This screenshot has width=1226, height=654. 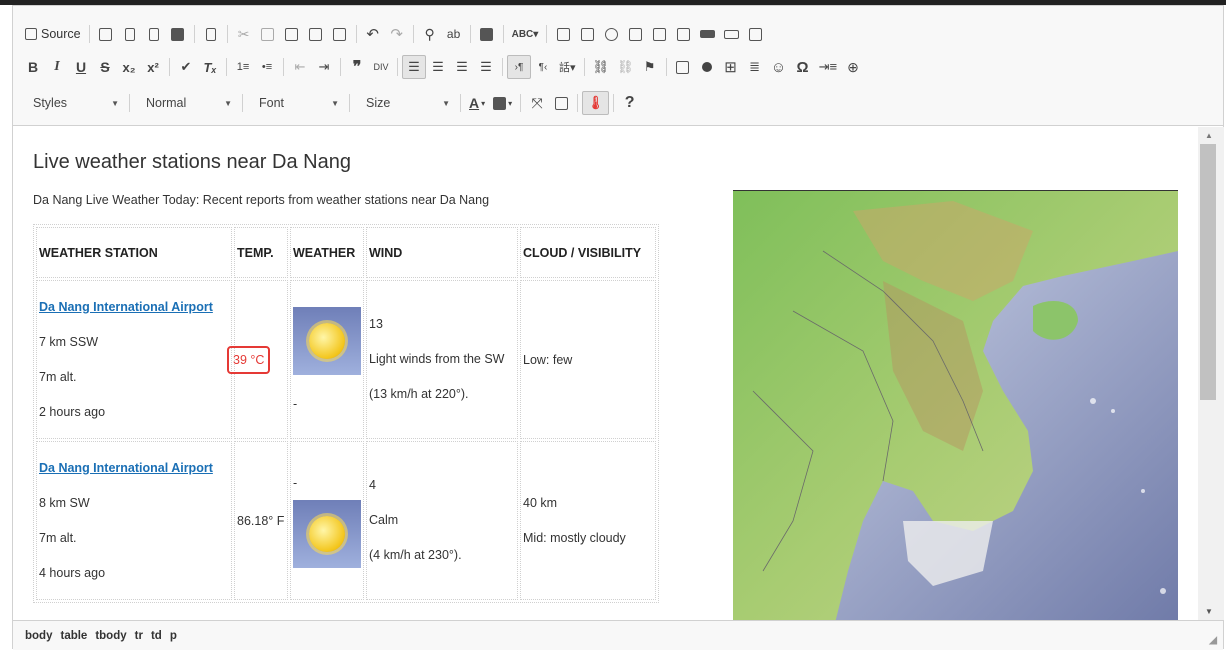 I want to click on unlink-icon: ⛓, so click(x=625, y=66).